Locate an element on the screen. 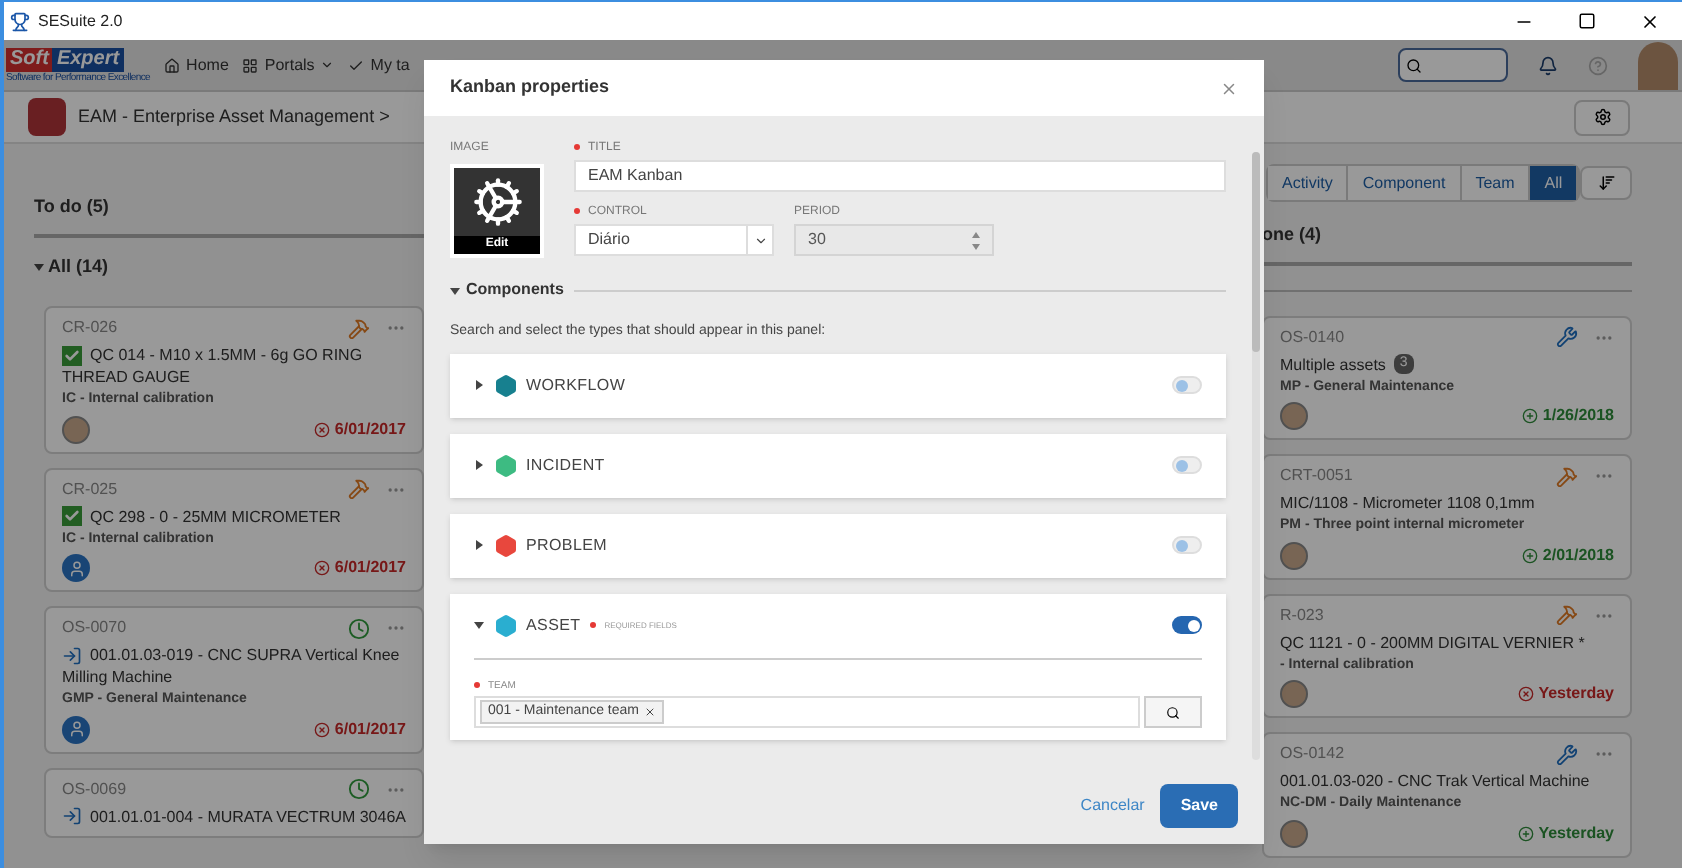 The height and width of the screenshot is (868, 1682). scrollbar is located at coordinates (1256, 456).